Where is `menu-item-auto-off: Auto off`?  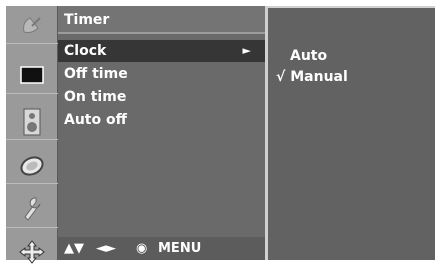
menu-item-auto-off: Auto off is located at coordinates (161, 120).